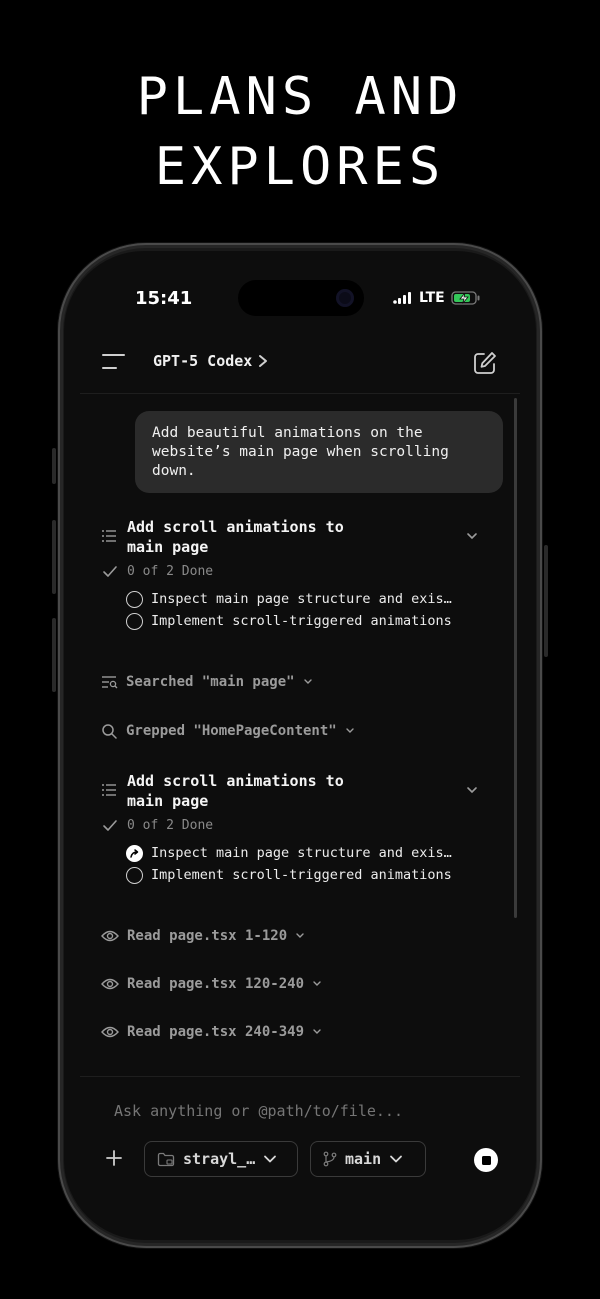 The width and height of the screenshot is (600, 1299). I want to click on network-type: LTE, so click(432, 298).